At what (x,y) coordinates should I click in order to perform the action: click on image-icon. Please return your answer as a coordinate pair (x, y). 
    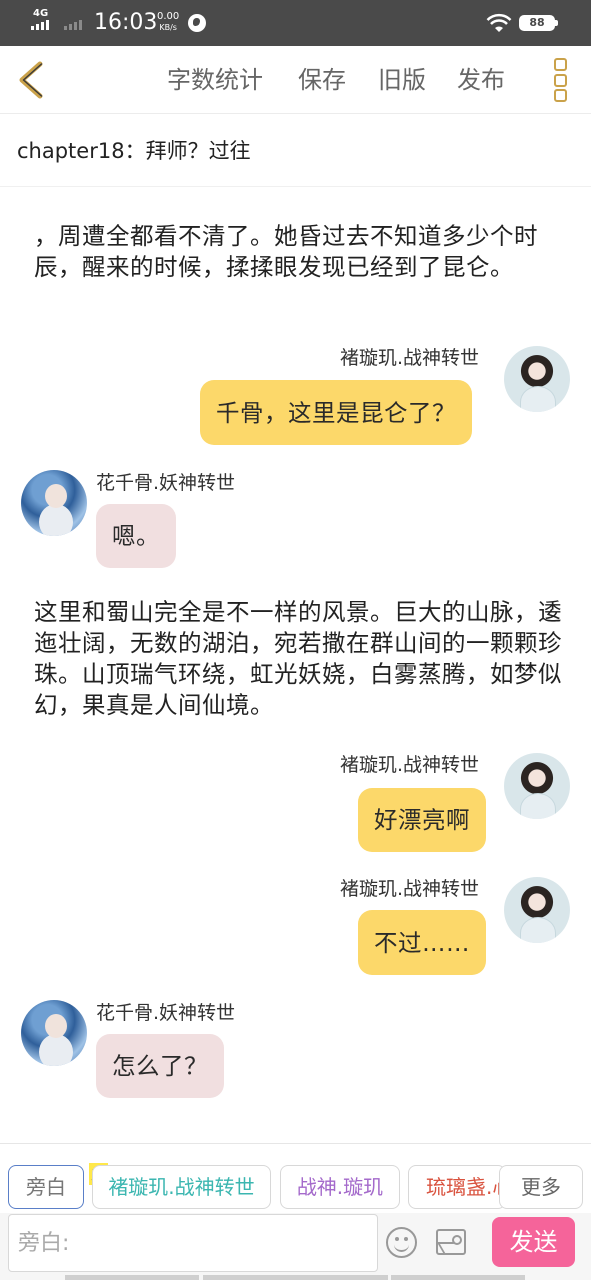
    Looking at the image, I should click on (451, 1242).